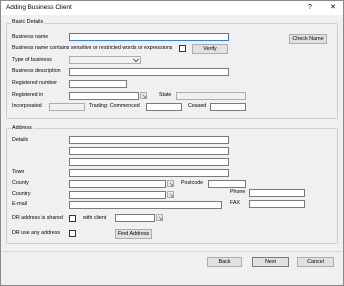 The image size is (344, 286). Describe the element at coordinates (28, 22) in the screenshot. I see `basic-details-legend: Basic Details` at that location.